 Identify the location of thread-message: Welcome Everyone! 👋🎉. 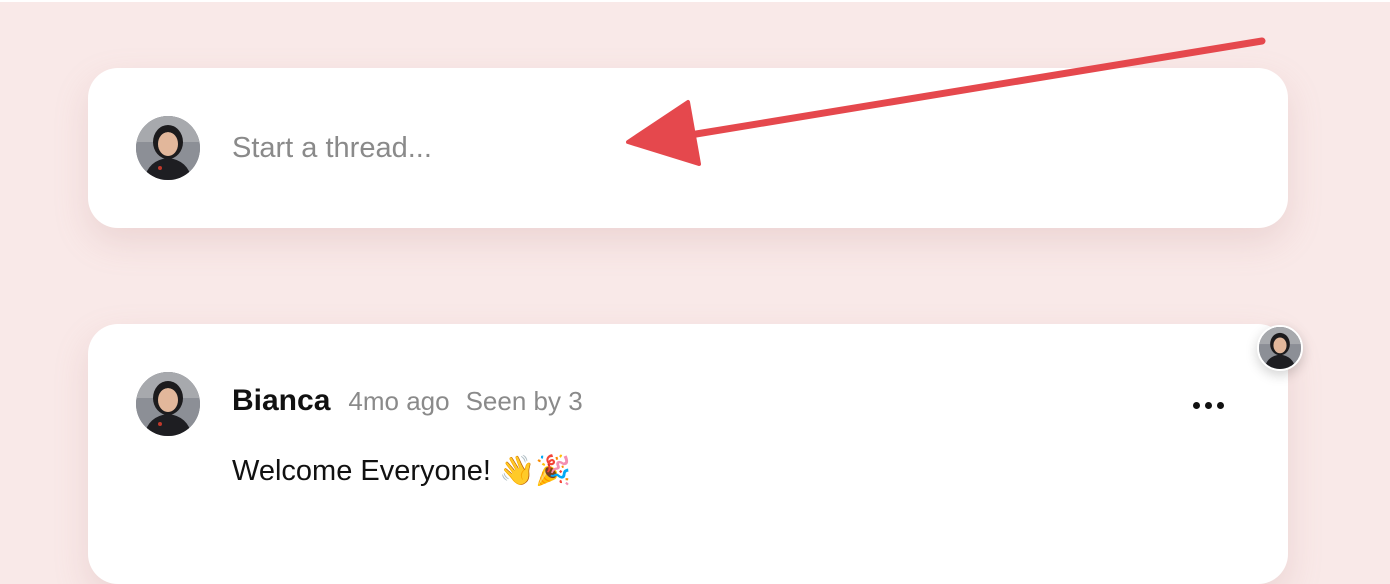
(402, 471).